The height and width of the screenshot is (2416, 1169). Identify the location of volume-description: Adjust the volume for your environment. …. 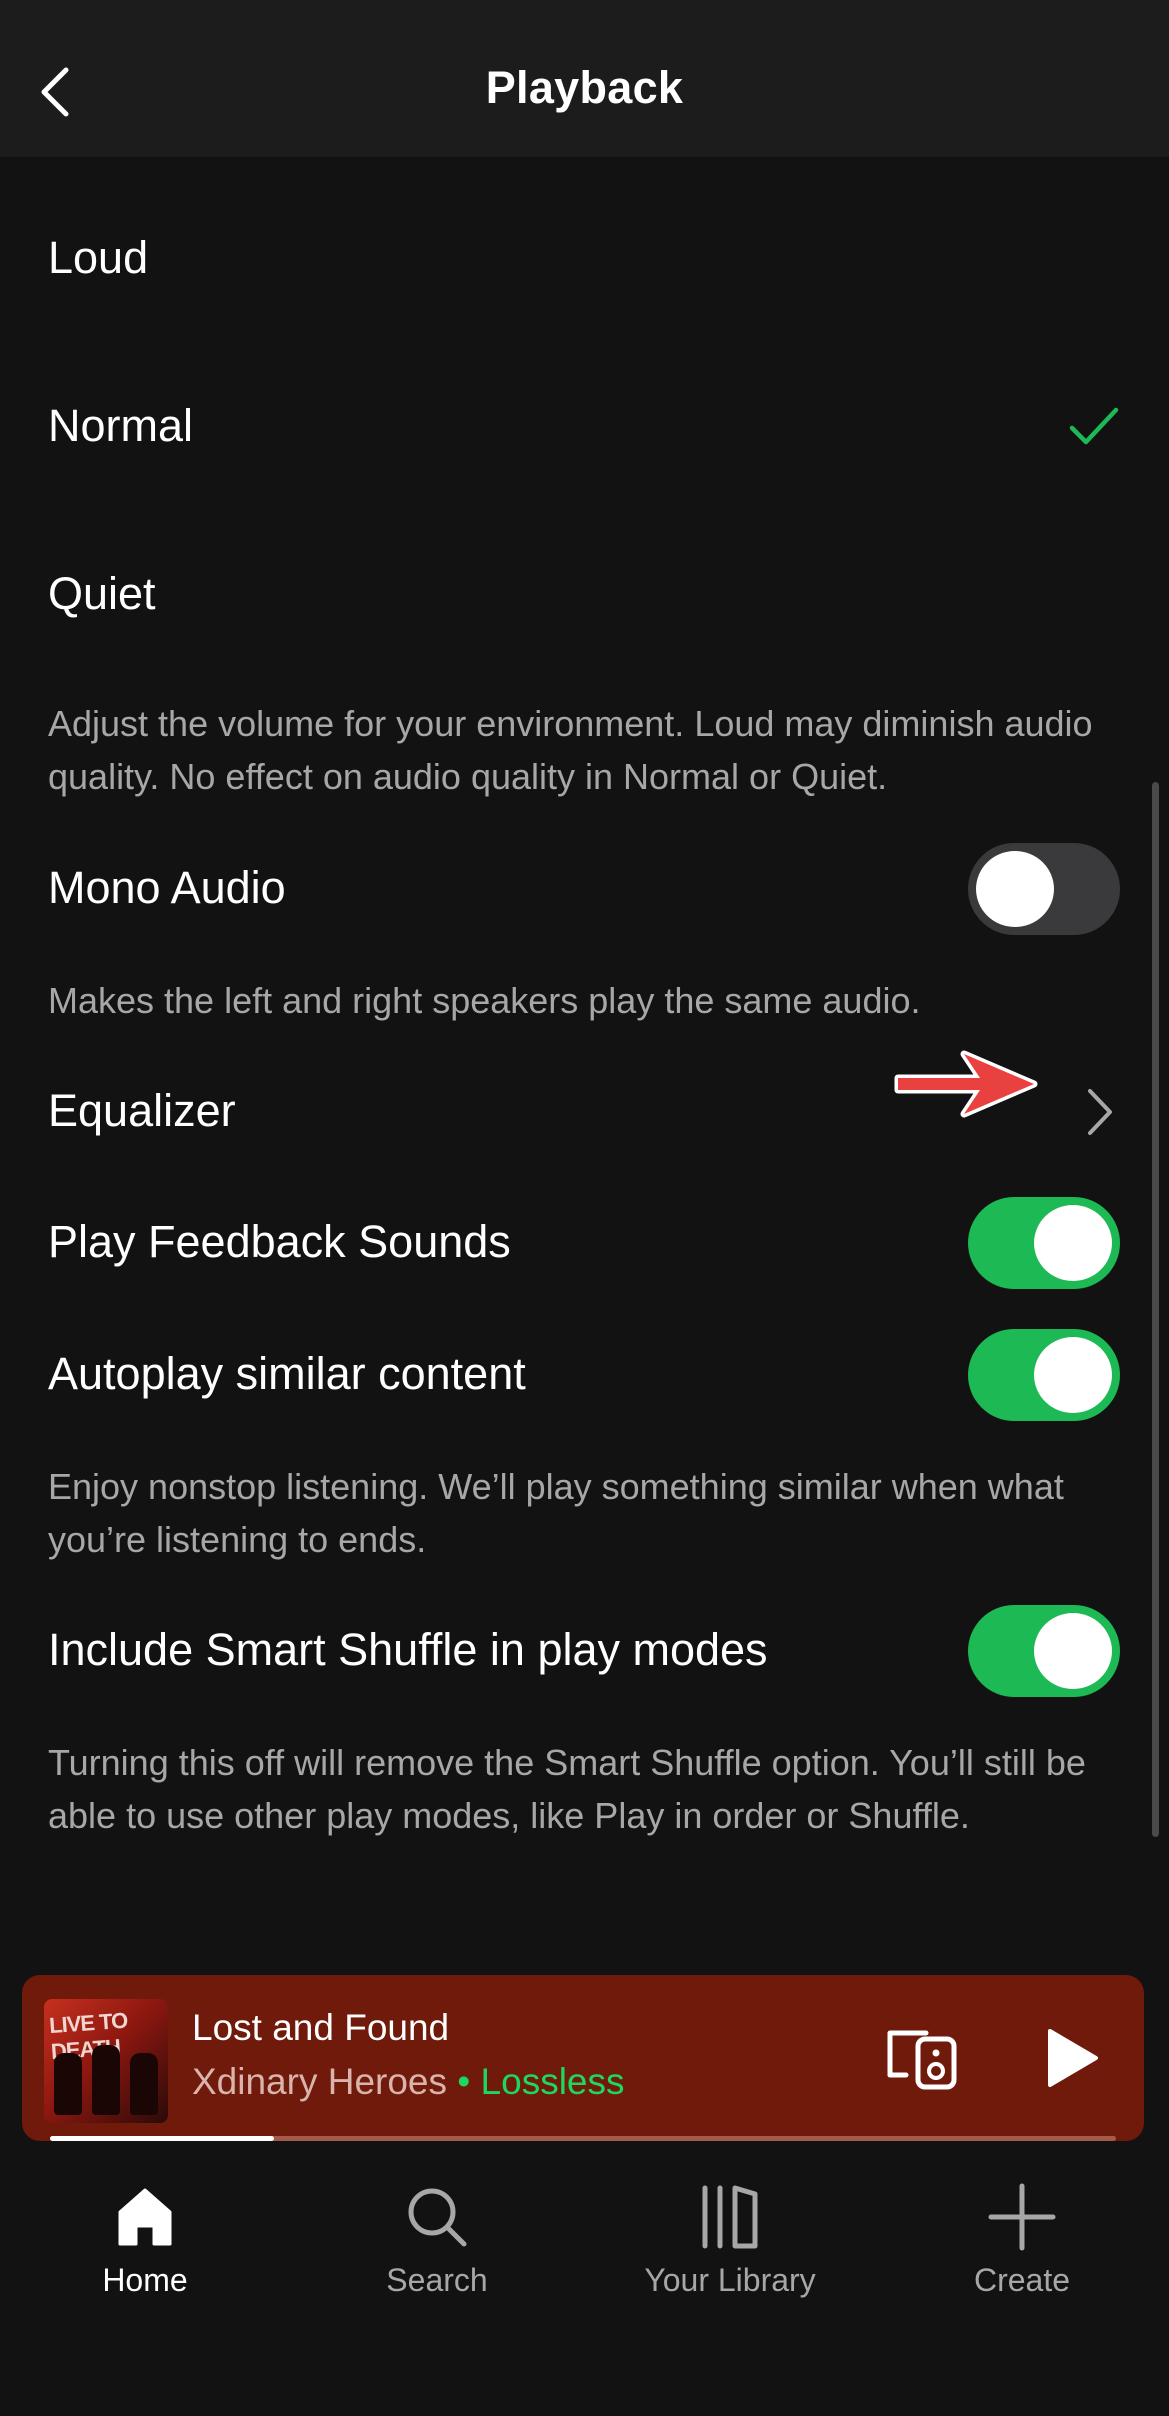
(570, 750).